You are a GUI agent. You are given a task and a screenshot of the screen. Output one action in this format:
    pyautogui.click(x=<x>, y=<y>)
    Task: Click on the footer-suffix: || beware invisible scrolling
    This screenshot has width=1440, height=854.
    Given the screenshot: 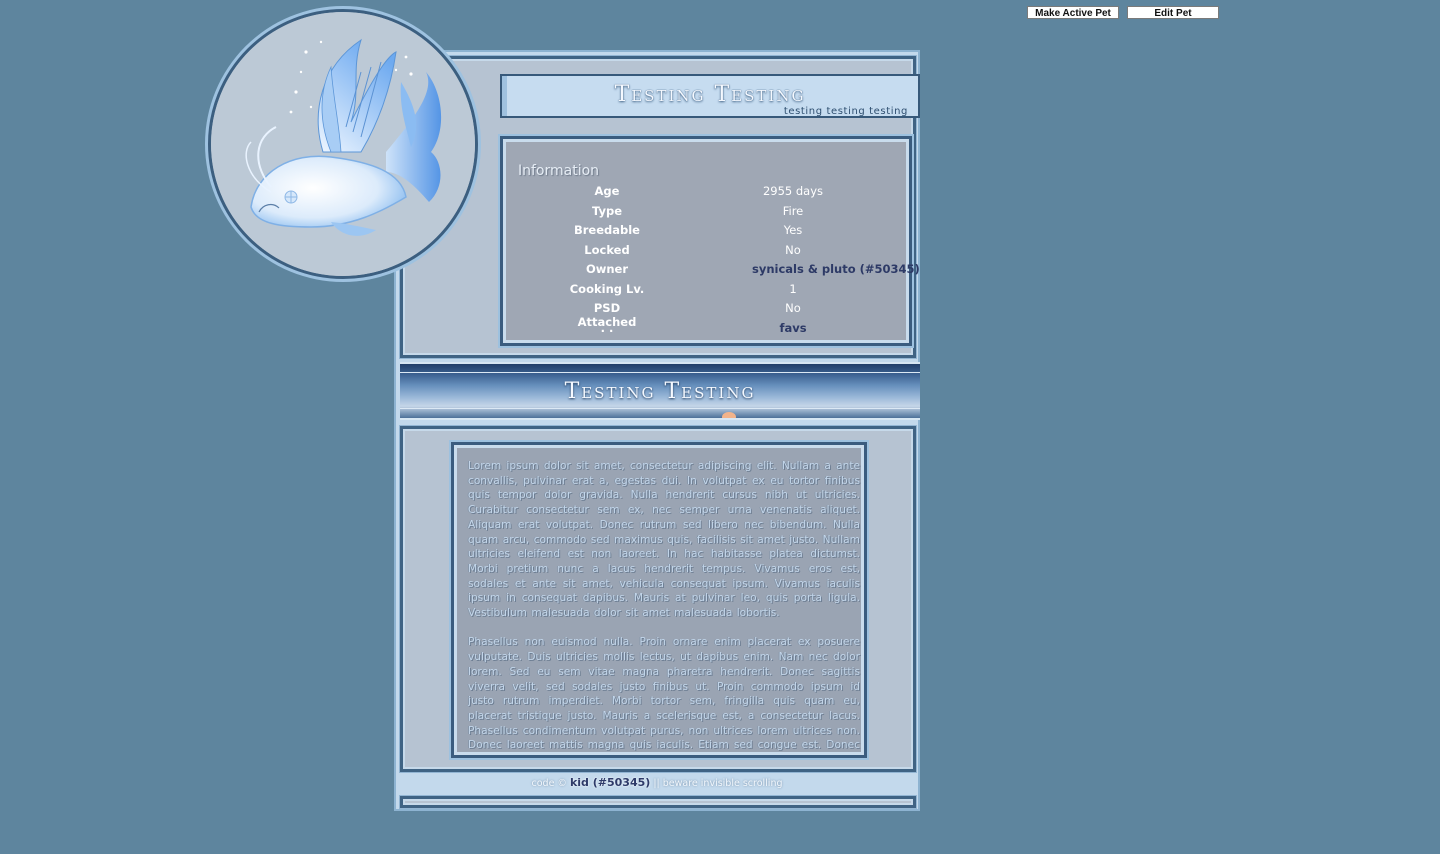 What is the action you would take?
    pyautogui.click(x=718, y=783)
    